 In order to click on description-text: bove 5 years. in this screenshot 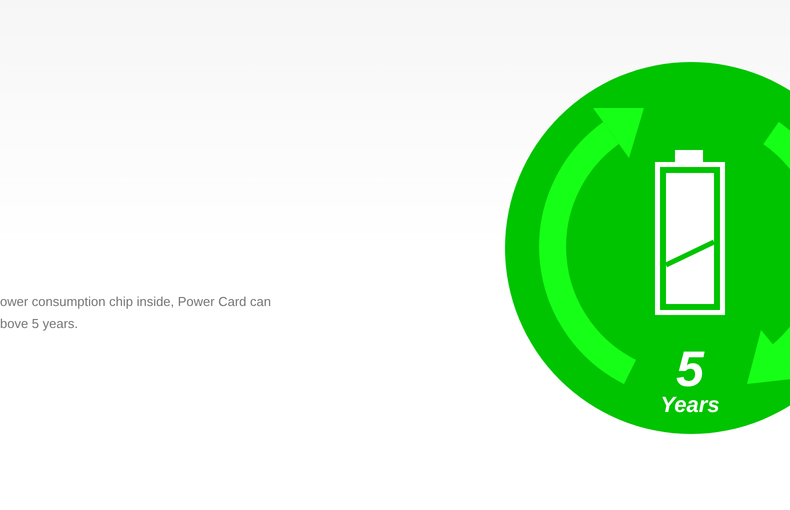, I will do `click(39, 324)`.